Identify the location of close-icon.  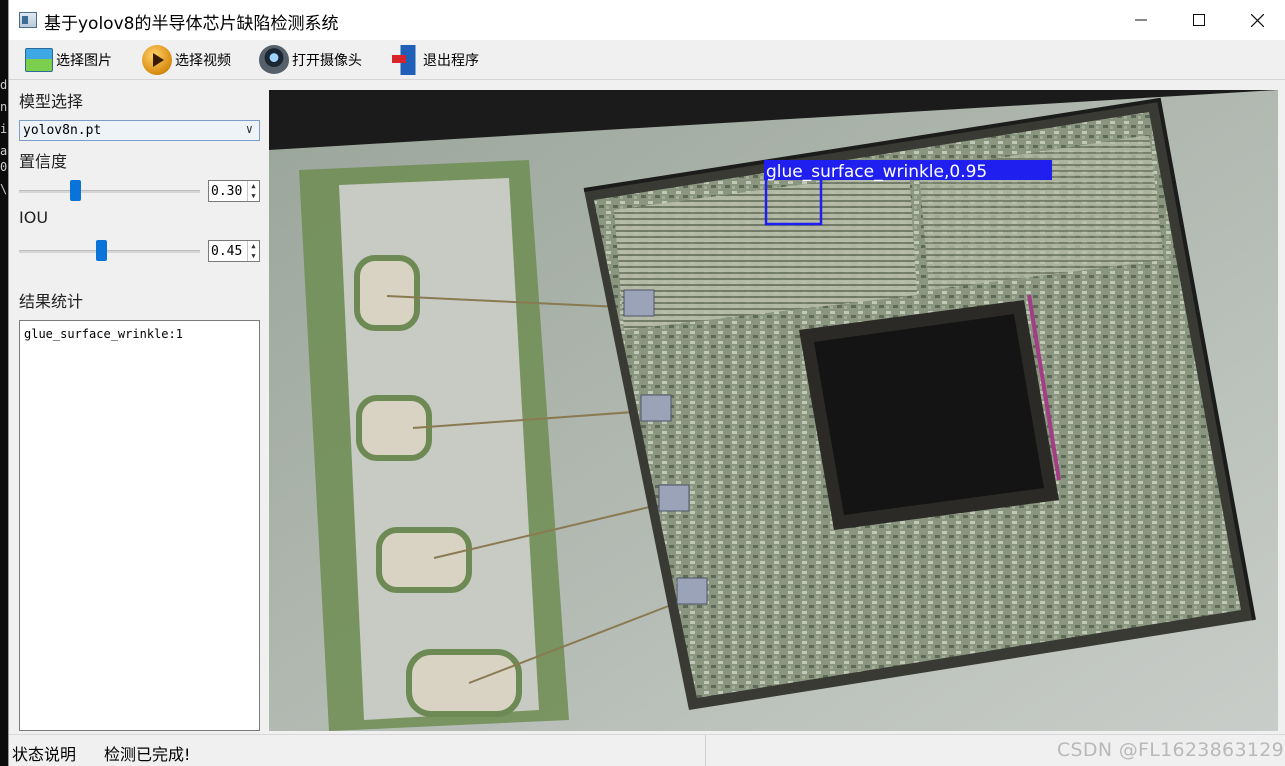
(1257, 20).